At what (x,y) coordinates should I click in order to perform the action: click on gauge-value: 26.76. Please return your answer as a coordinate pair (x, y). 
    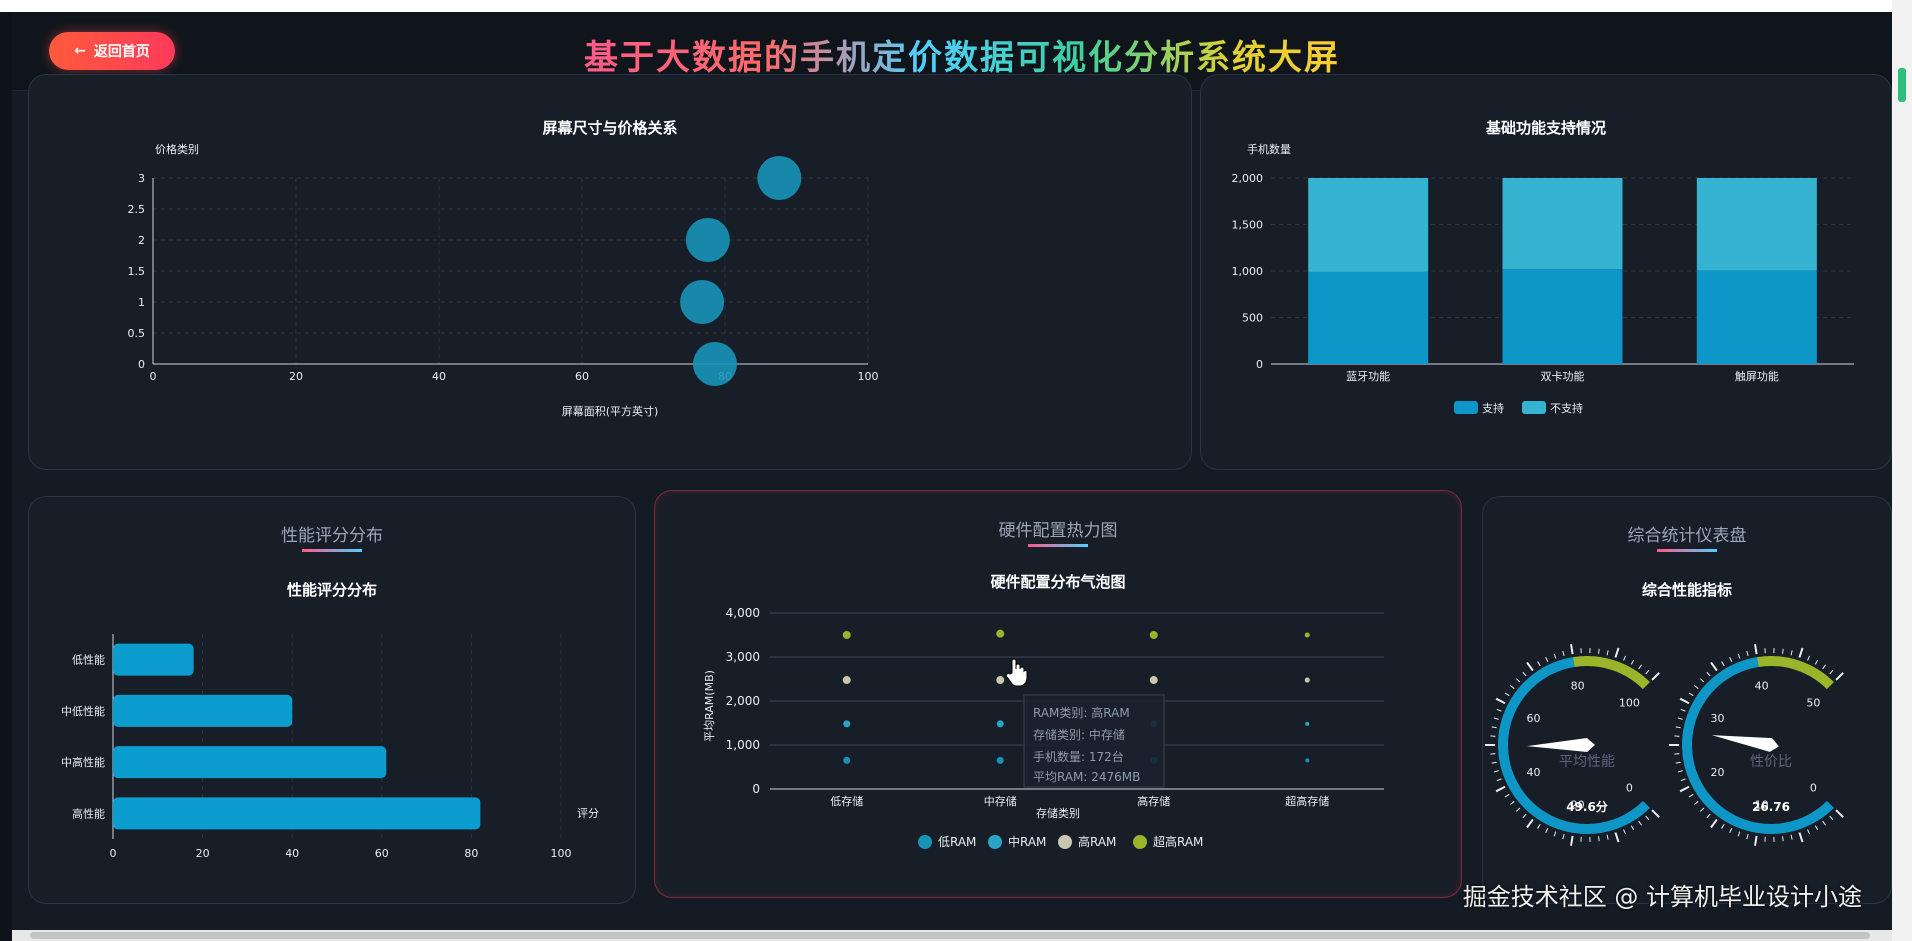
    Looking at the image, I should click on (1771, 807).